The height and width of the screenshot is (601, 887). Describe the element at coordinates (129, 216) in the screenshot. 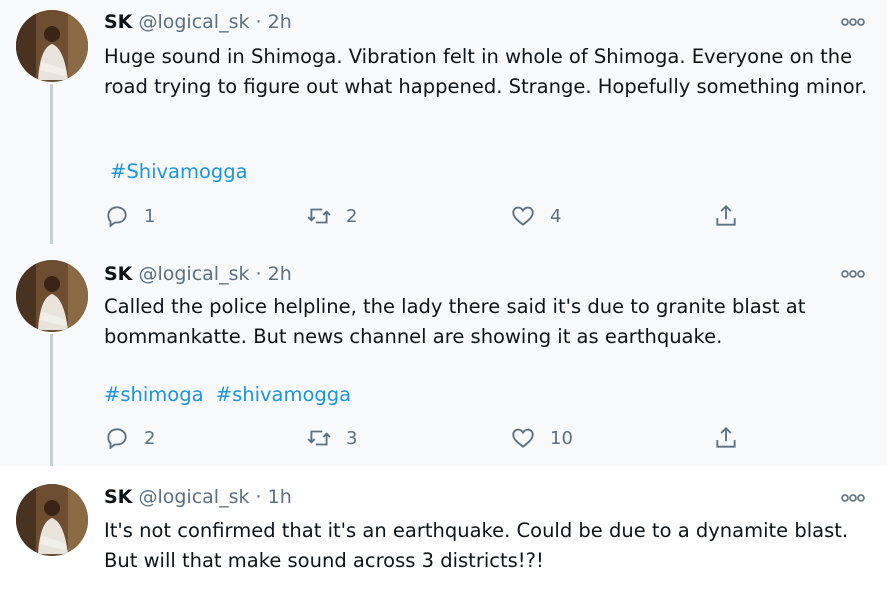

I see `reply-button: 1` at that location.